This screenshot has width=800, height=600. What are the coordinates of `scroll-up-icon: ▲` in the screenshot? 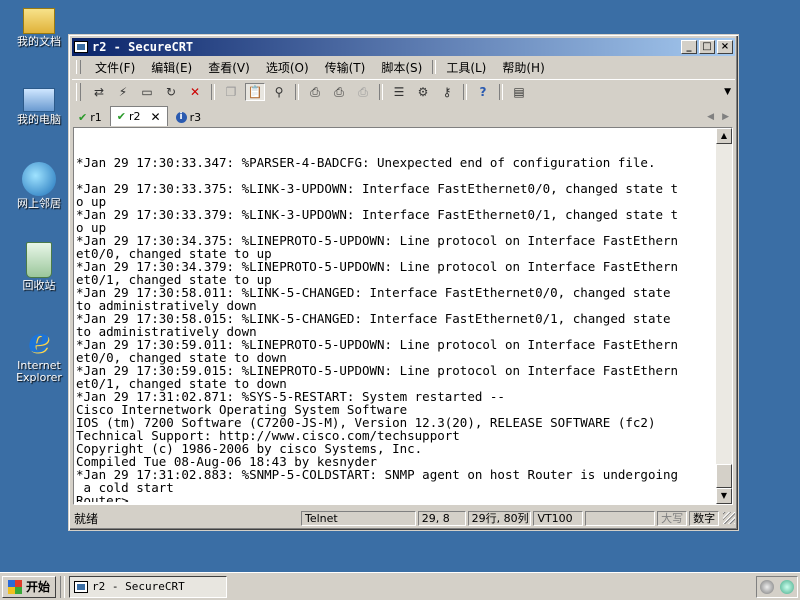 It's located at (724, 136).